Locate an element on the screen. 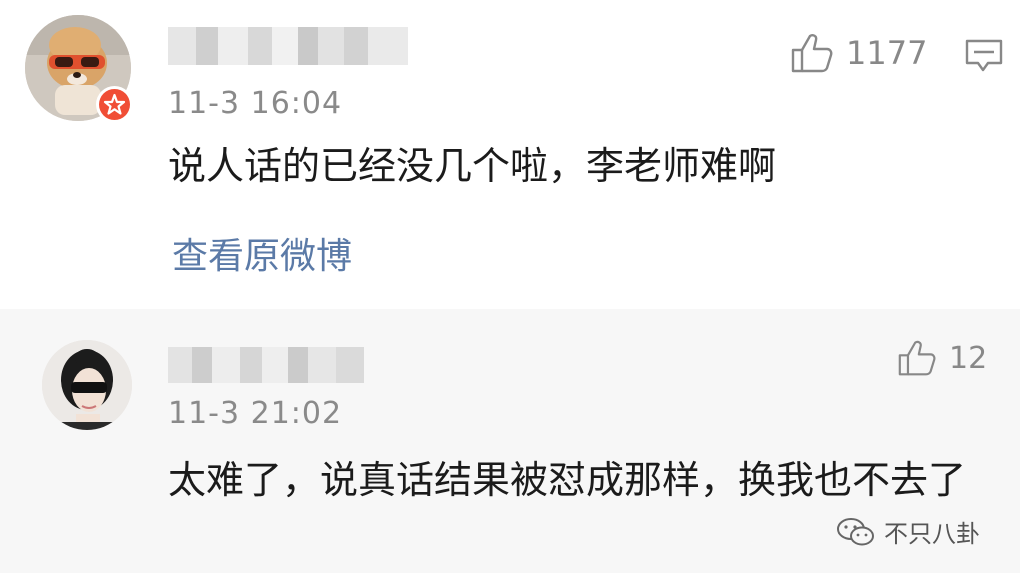 This screenshot has width=1020, height=573. comment-text: 太难了，说真话结果被怼成那样，换我也不去了 is located at coordinates (567, 480).